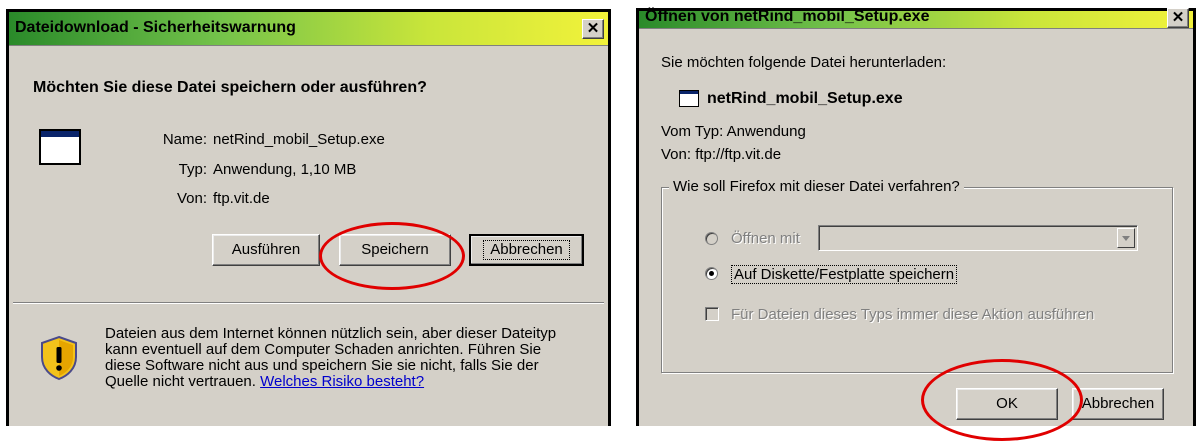  What do you see at coordinates (721, 154) in the screenshot?
I see `from-line: Von: ftp://ftp.vit.de` at bounding box center [721, 154].